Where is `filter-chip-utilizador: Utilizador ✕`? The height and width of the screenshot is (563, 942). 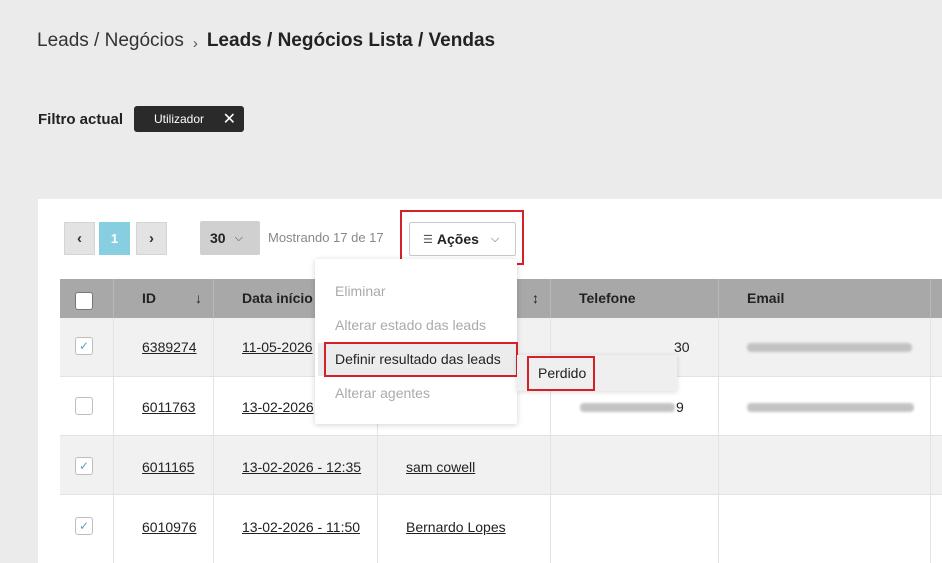
filter-chip-utilizador: Utilizador ✕ is located at coordinates (189, 119).